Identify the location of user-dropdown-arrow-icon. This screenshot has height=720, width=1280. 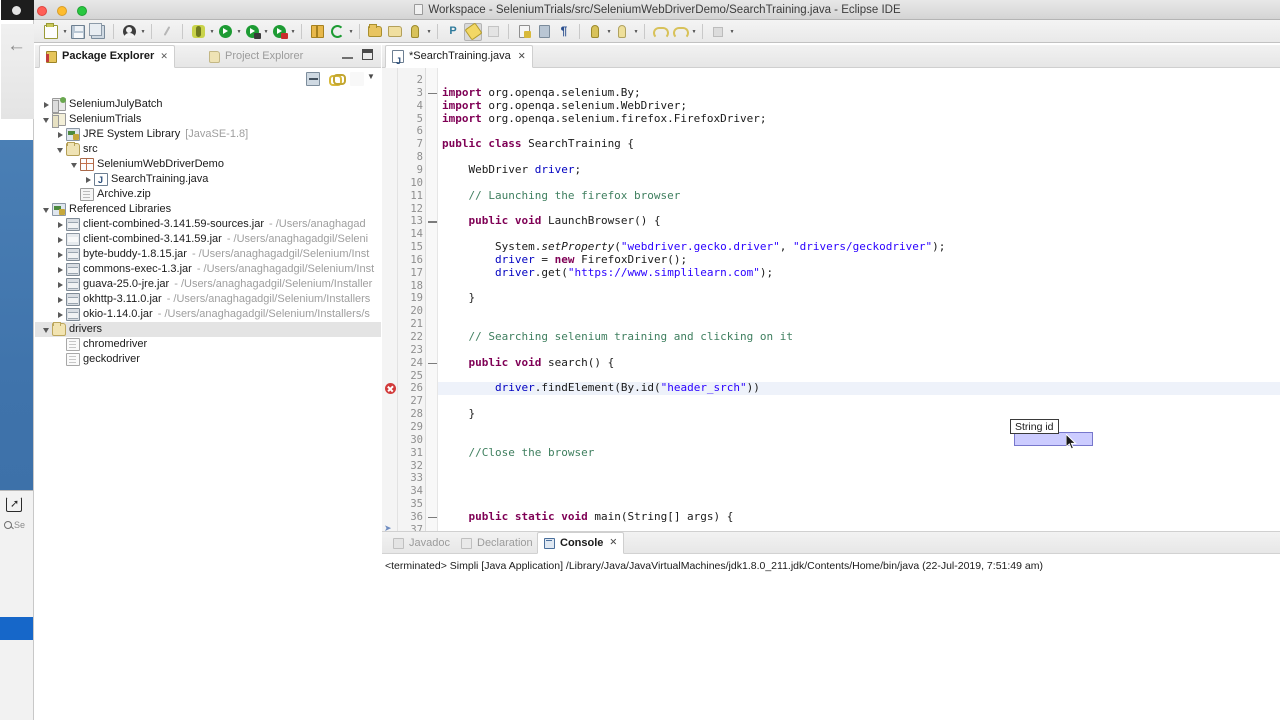
(142, 32).